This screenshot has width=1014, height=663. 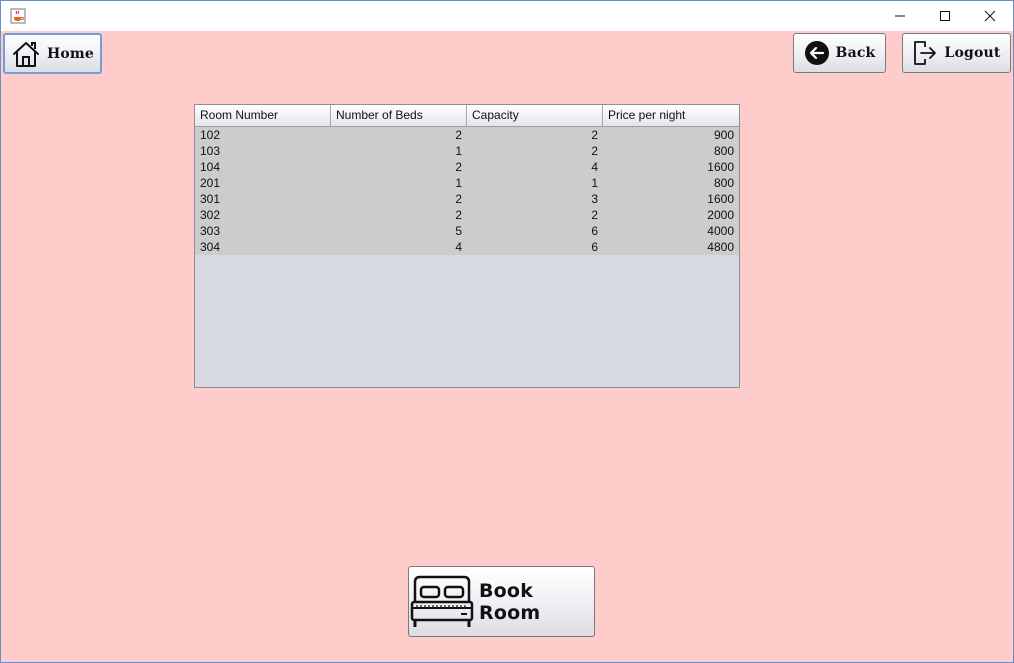 I want to click on column-header: Capacity, so click(x=535, y=116).